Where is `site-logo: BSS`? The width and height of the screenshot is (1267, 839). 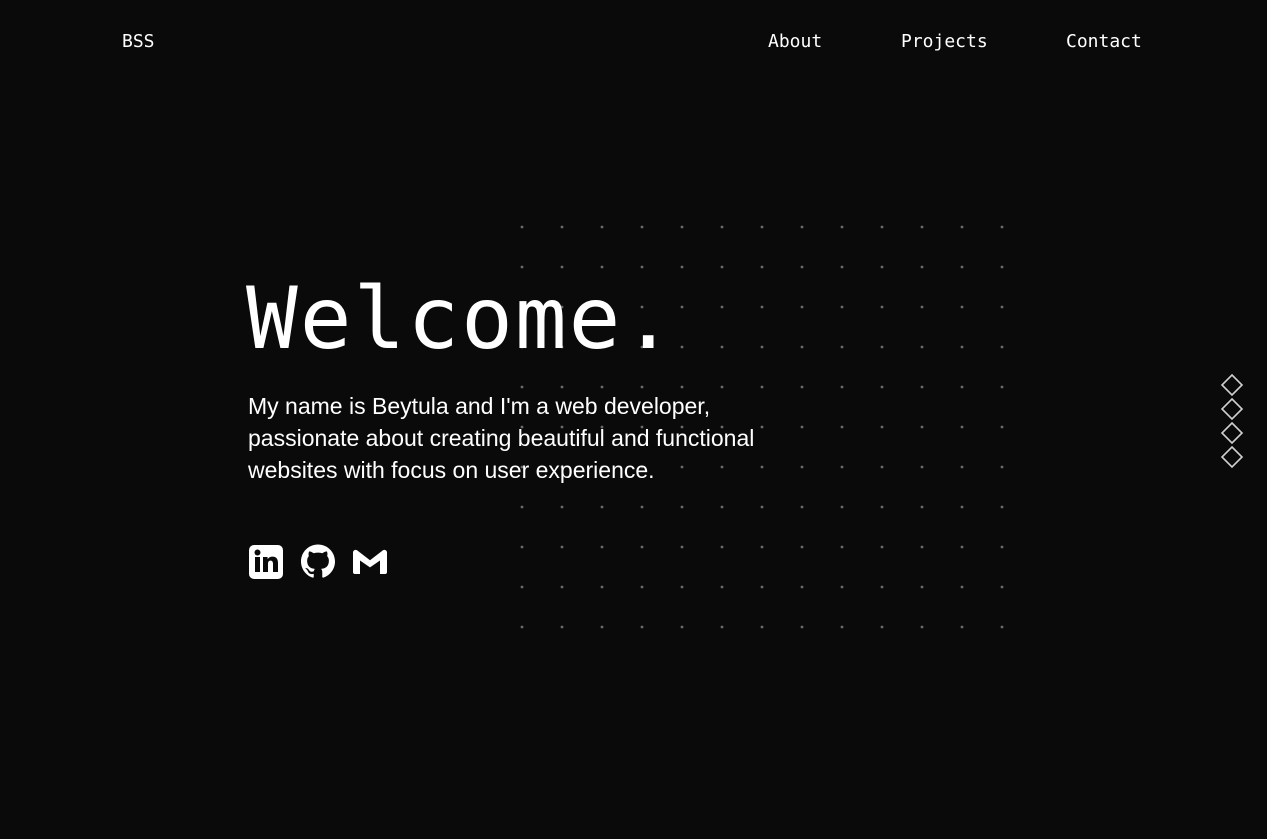
site-logo: BSS is located at coordinates (138, 42).